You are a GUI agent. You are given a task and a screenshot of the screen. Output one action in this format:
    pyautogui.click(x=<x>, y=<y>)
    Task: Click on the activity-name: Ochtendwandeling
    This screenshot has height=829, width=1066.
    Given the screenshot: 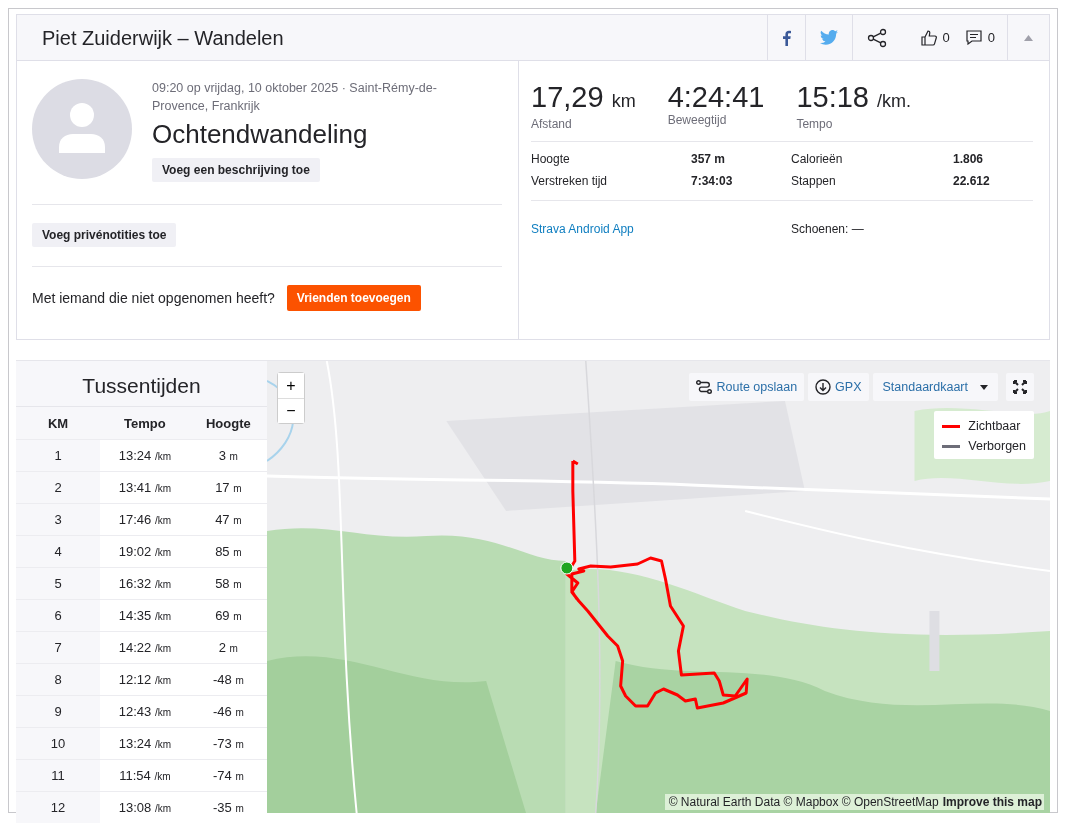 What is the action you would take?
    pyautogui.click(x=260, y=134)
    